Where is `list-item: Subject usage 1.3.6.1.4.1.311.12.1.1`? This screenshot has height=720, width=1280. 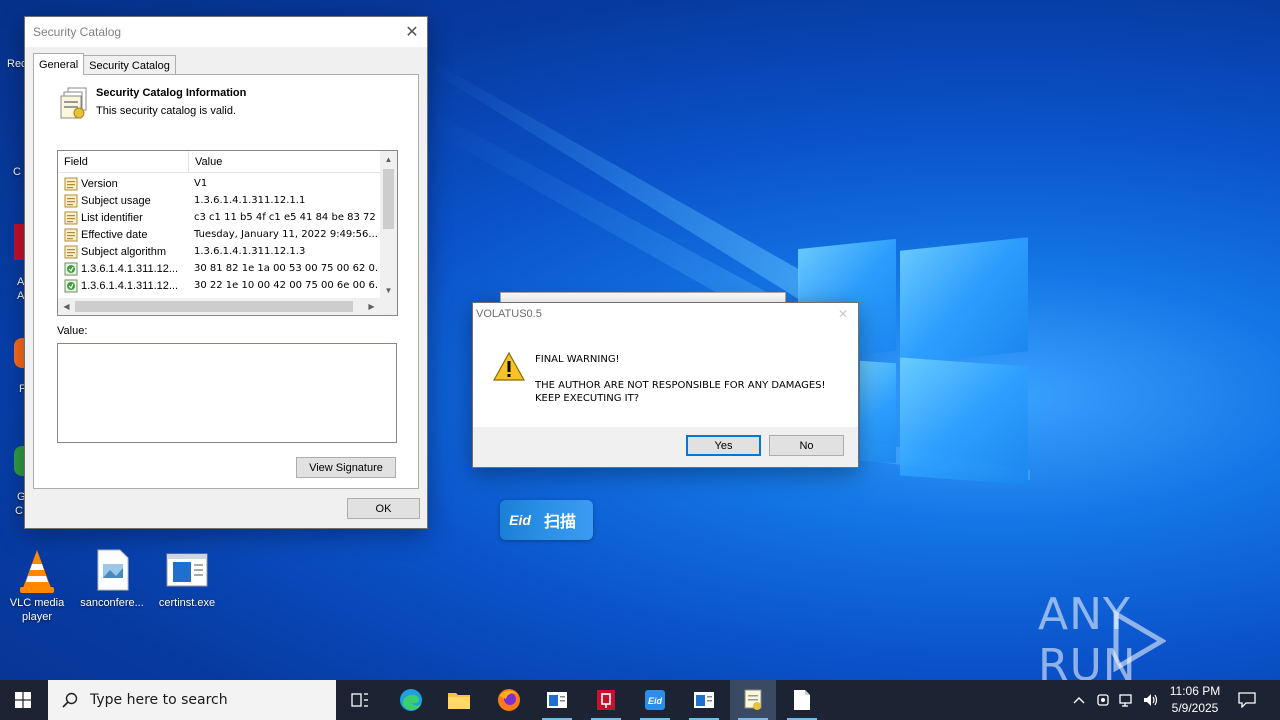
list-item: Subject usage 1.3.6.1.4.1.311.12.1.1 is located at coordinates (219, 200).